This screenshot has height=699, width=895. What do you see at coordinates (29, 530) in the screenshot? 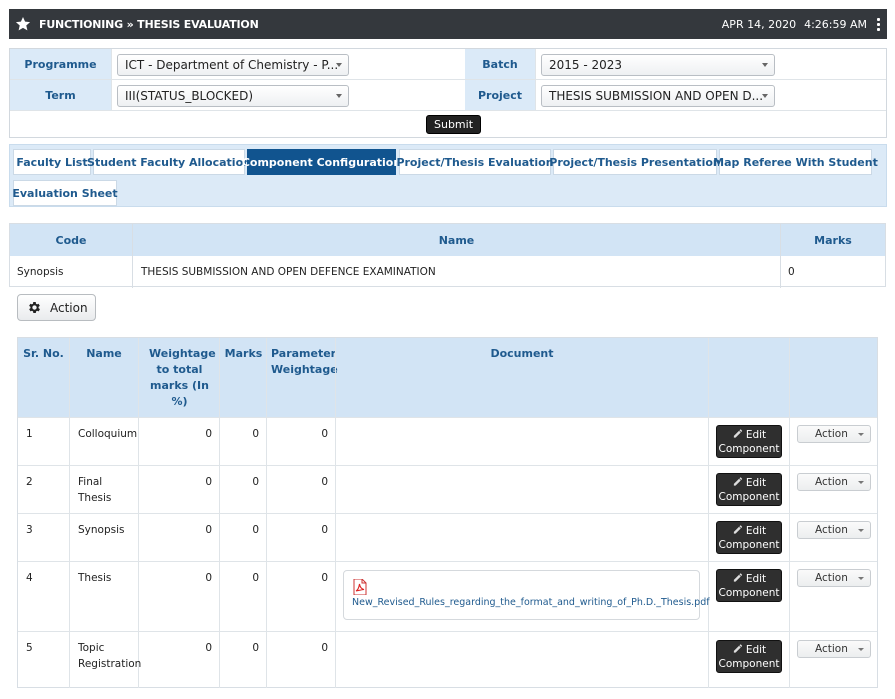
I see `row-sr-no: 3` at bounding box center [29, 530].